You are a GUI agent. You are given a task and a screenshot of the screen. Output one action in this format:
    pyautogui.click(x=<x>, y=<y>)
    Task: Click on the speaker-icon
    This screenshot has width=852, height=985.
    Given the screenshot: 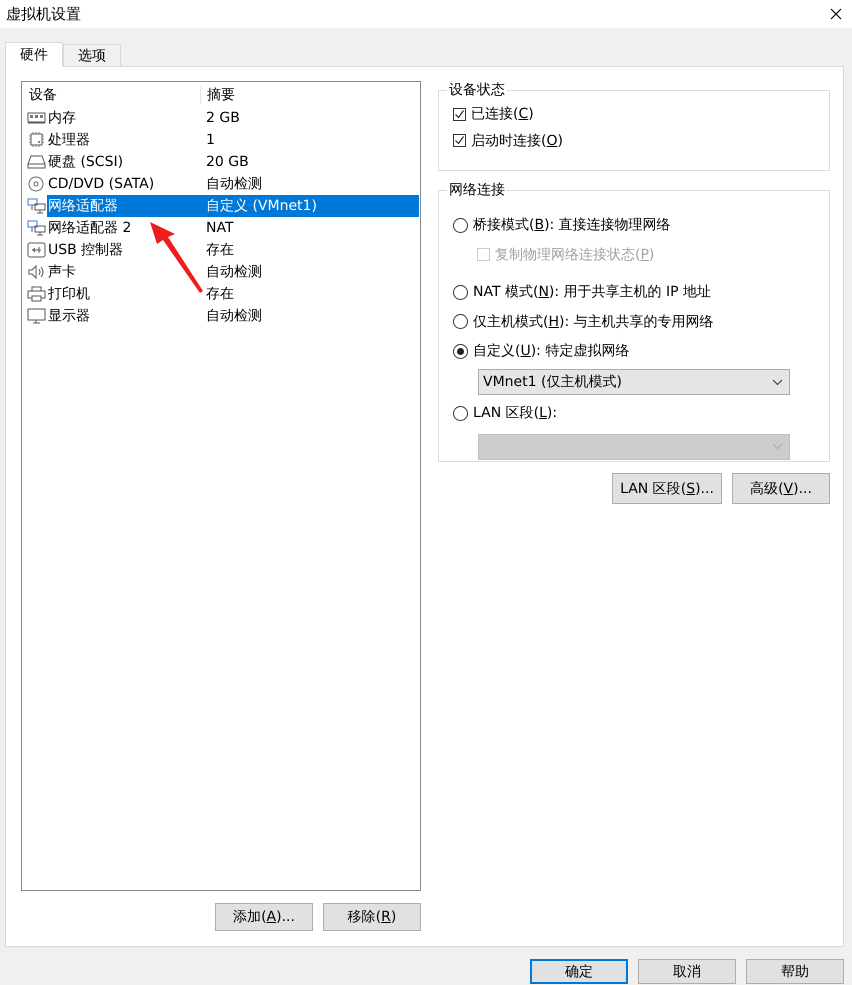 What is the action you would take?
    pyautogui.click(x=36, y=272)
    